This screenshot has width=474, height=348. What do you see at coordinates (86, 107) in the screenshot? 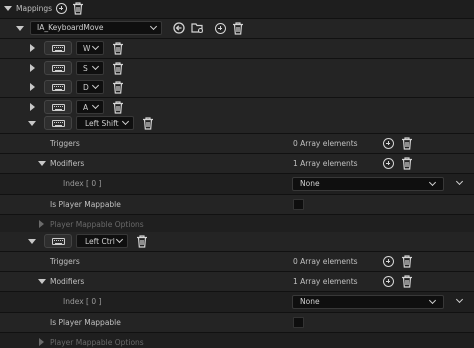
I see `key-label: A` at bounding box center [86, 107].